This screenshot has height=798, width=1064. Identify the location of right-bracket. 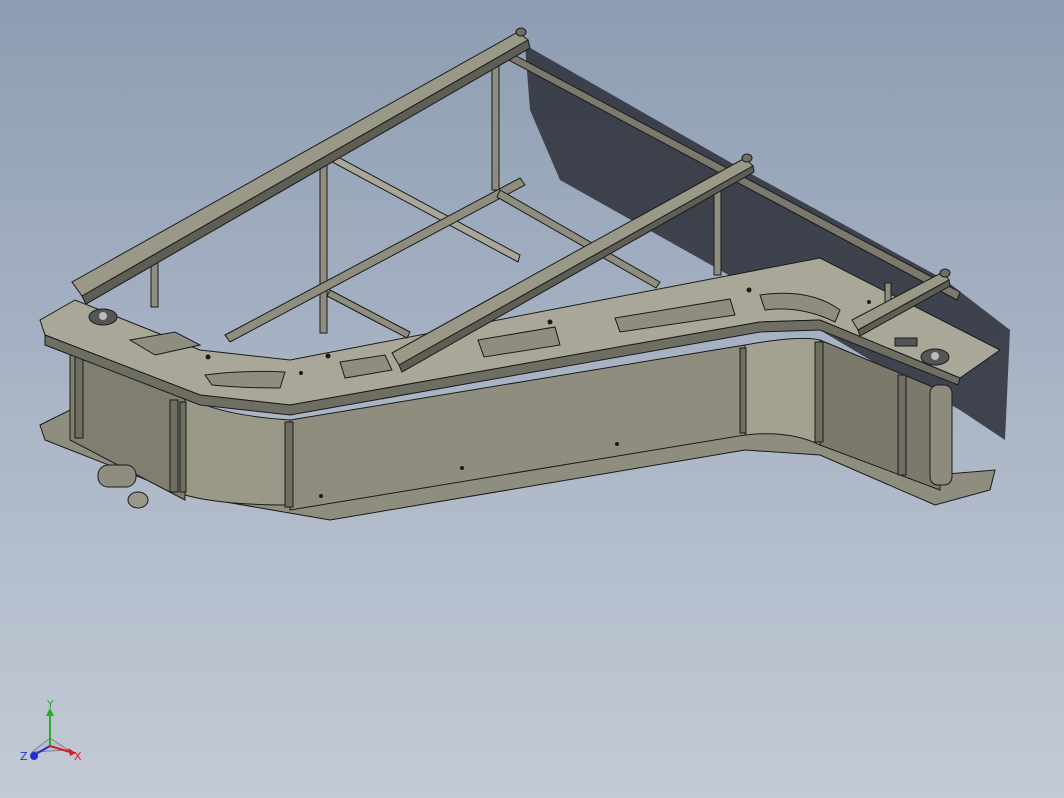
(906, 342).